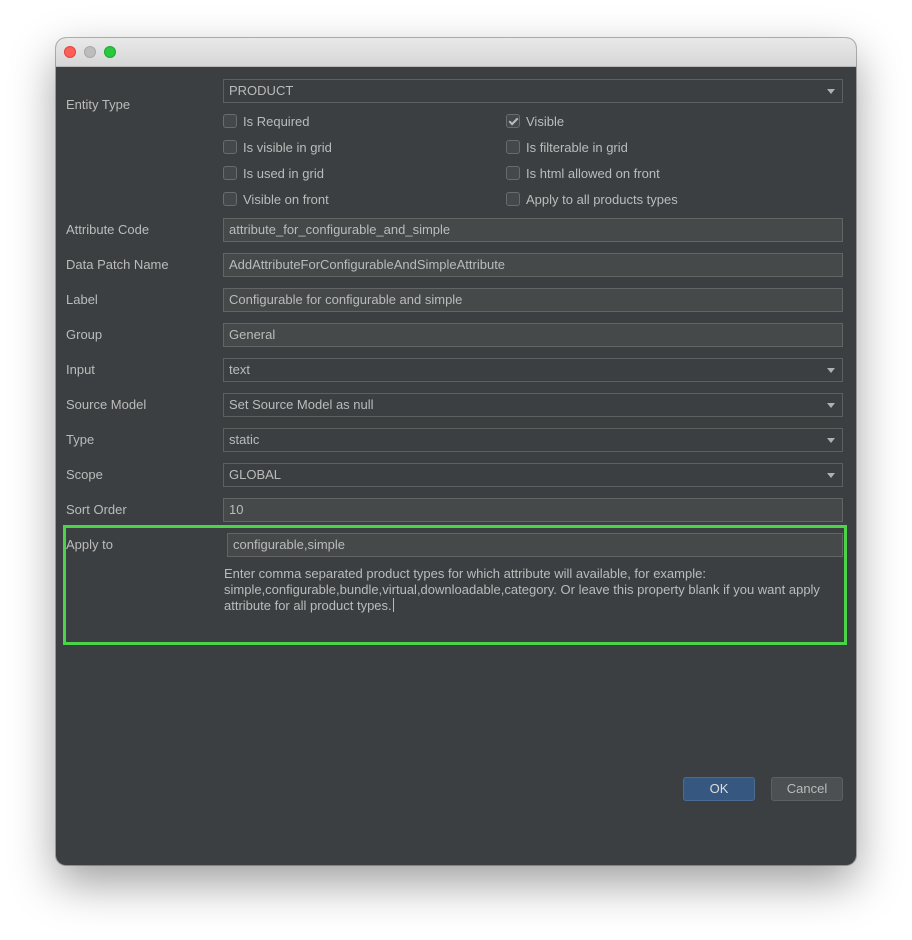 The width and height of the screenshot is (912, 940). Describe the element at coordinates (602, 199) in the screenshot. I see `apply-to-all-products-types-label: Apply to all products types` at that location.